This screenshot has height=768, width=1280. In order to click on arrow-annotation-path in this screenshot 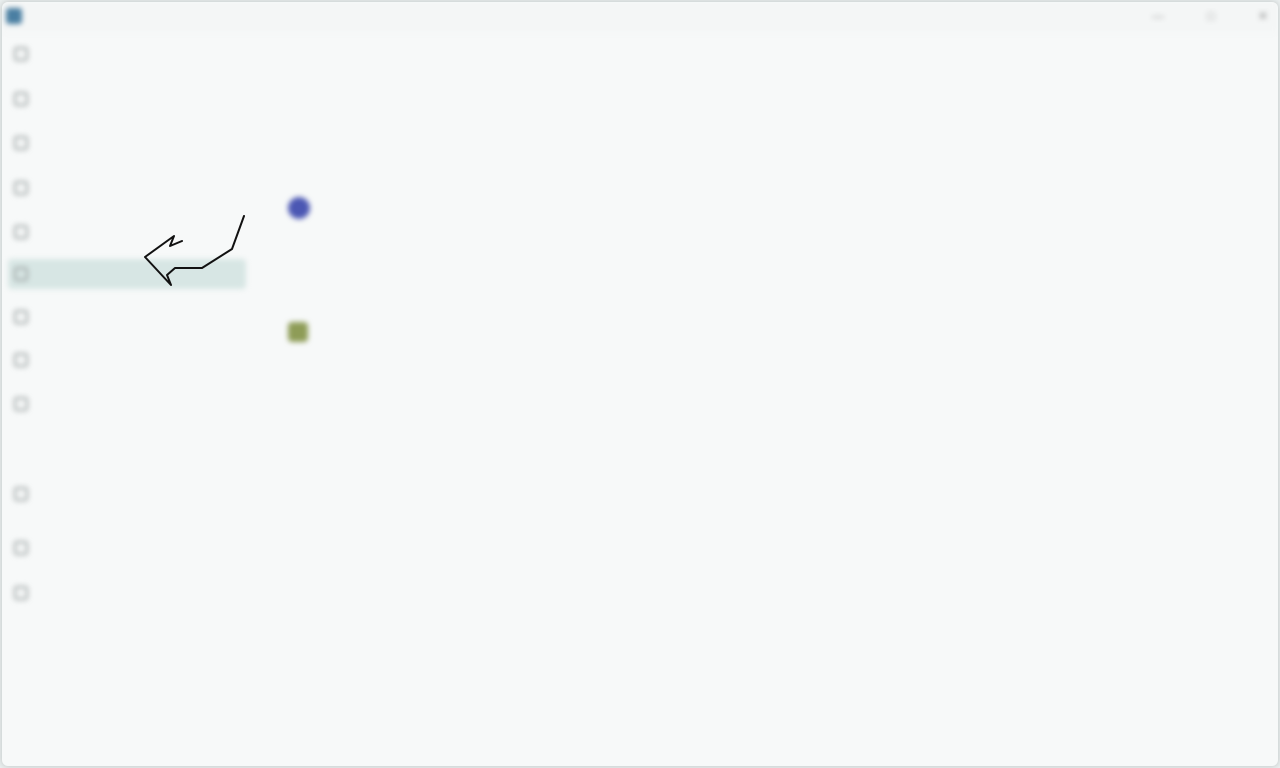, I will do `click(194, 250)`.